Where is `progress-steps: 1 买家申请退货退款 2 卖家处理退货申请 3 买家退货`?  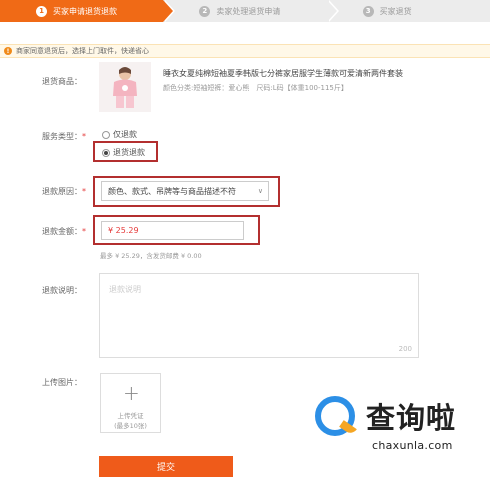 progress-steps: 1 买家申请退货退款 2 卖家处理退货申请 3 买家退货 is located at coordinates (245, 11).